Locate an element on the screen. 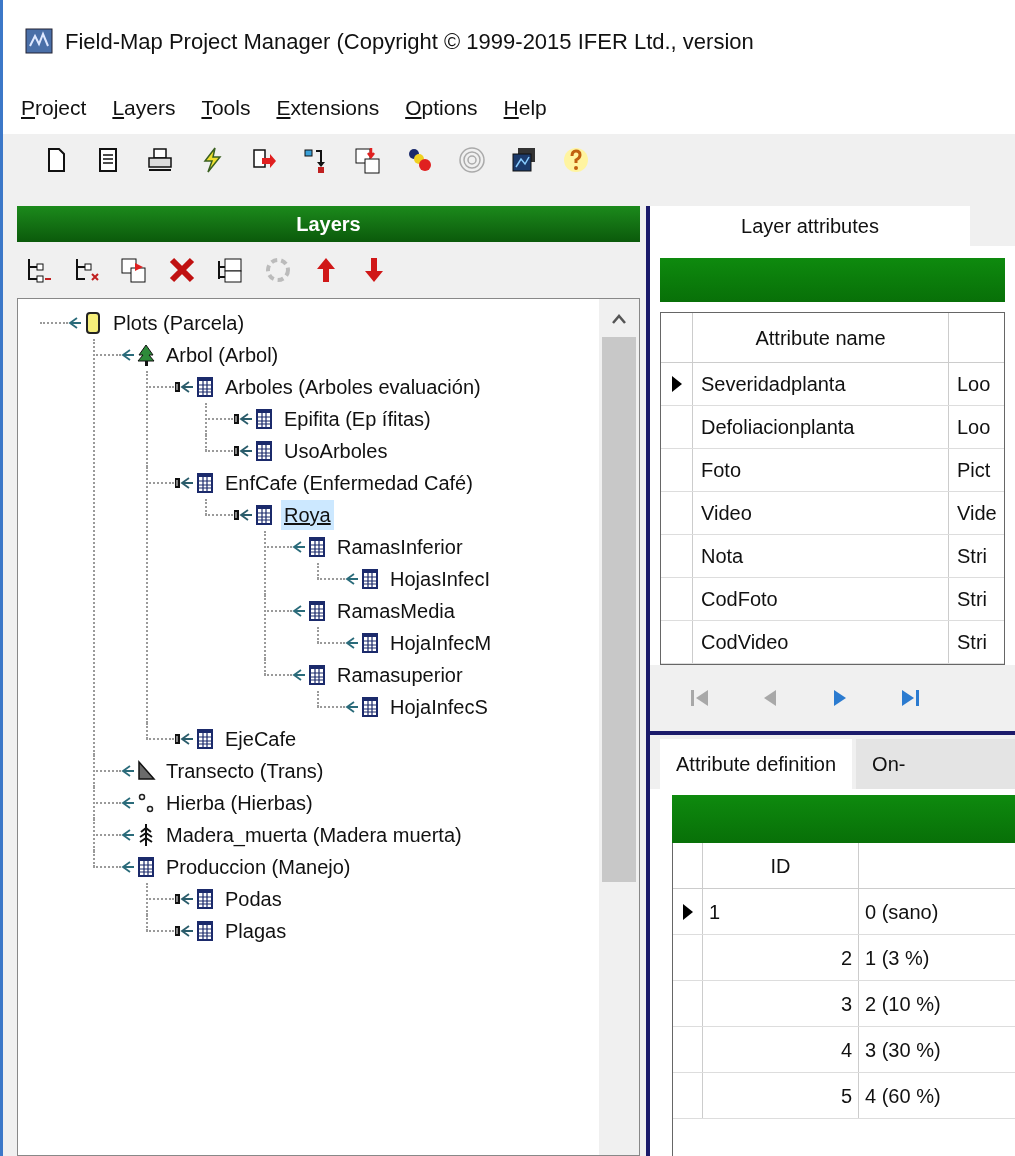 The image size is (1015, 1156). tab: On- is located at coordinates (935, 764).